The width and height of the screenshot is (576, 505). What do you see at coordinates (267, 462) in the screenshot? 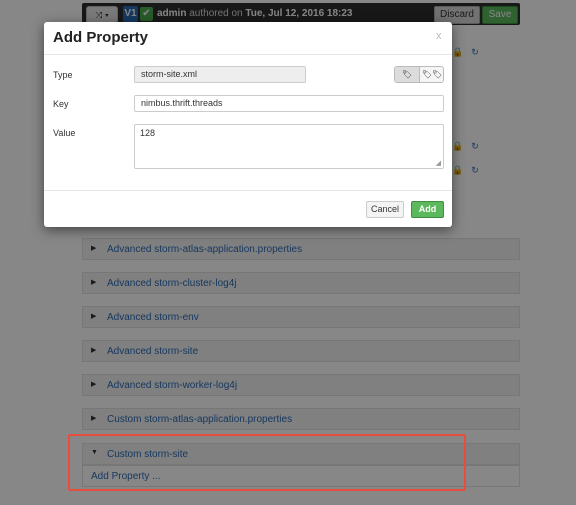
I see `highlight-box` at bounding box center [267, 462].